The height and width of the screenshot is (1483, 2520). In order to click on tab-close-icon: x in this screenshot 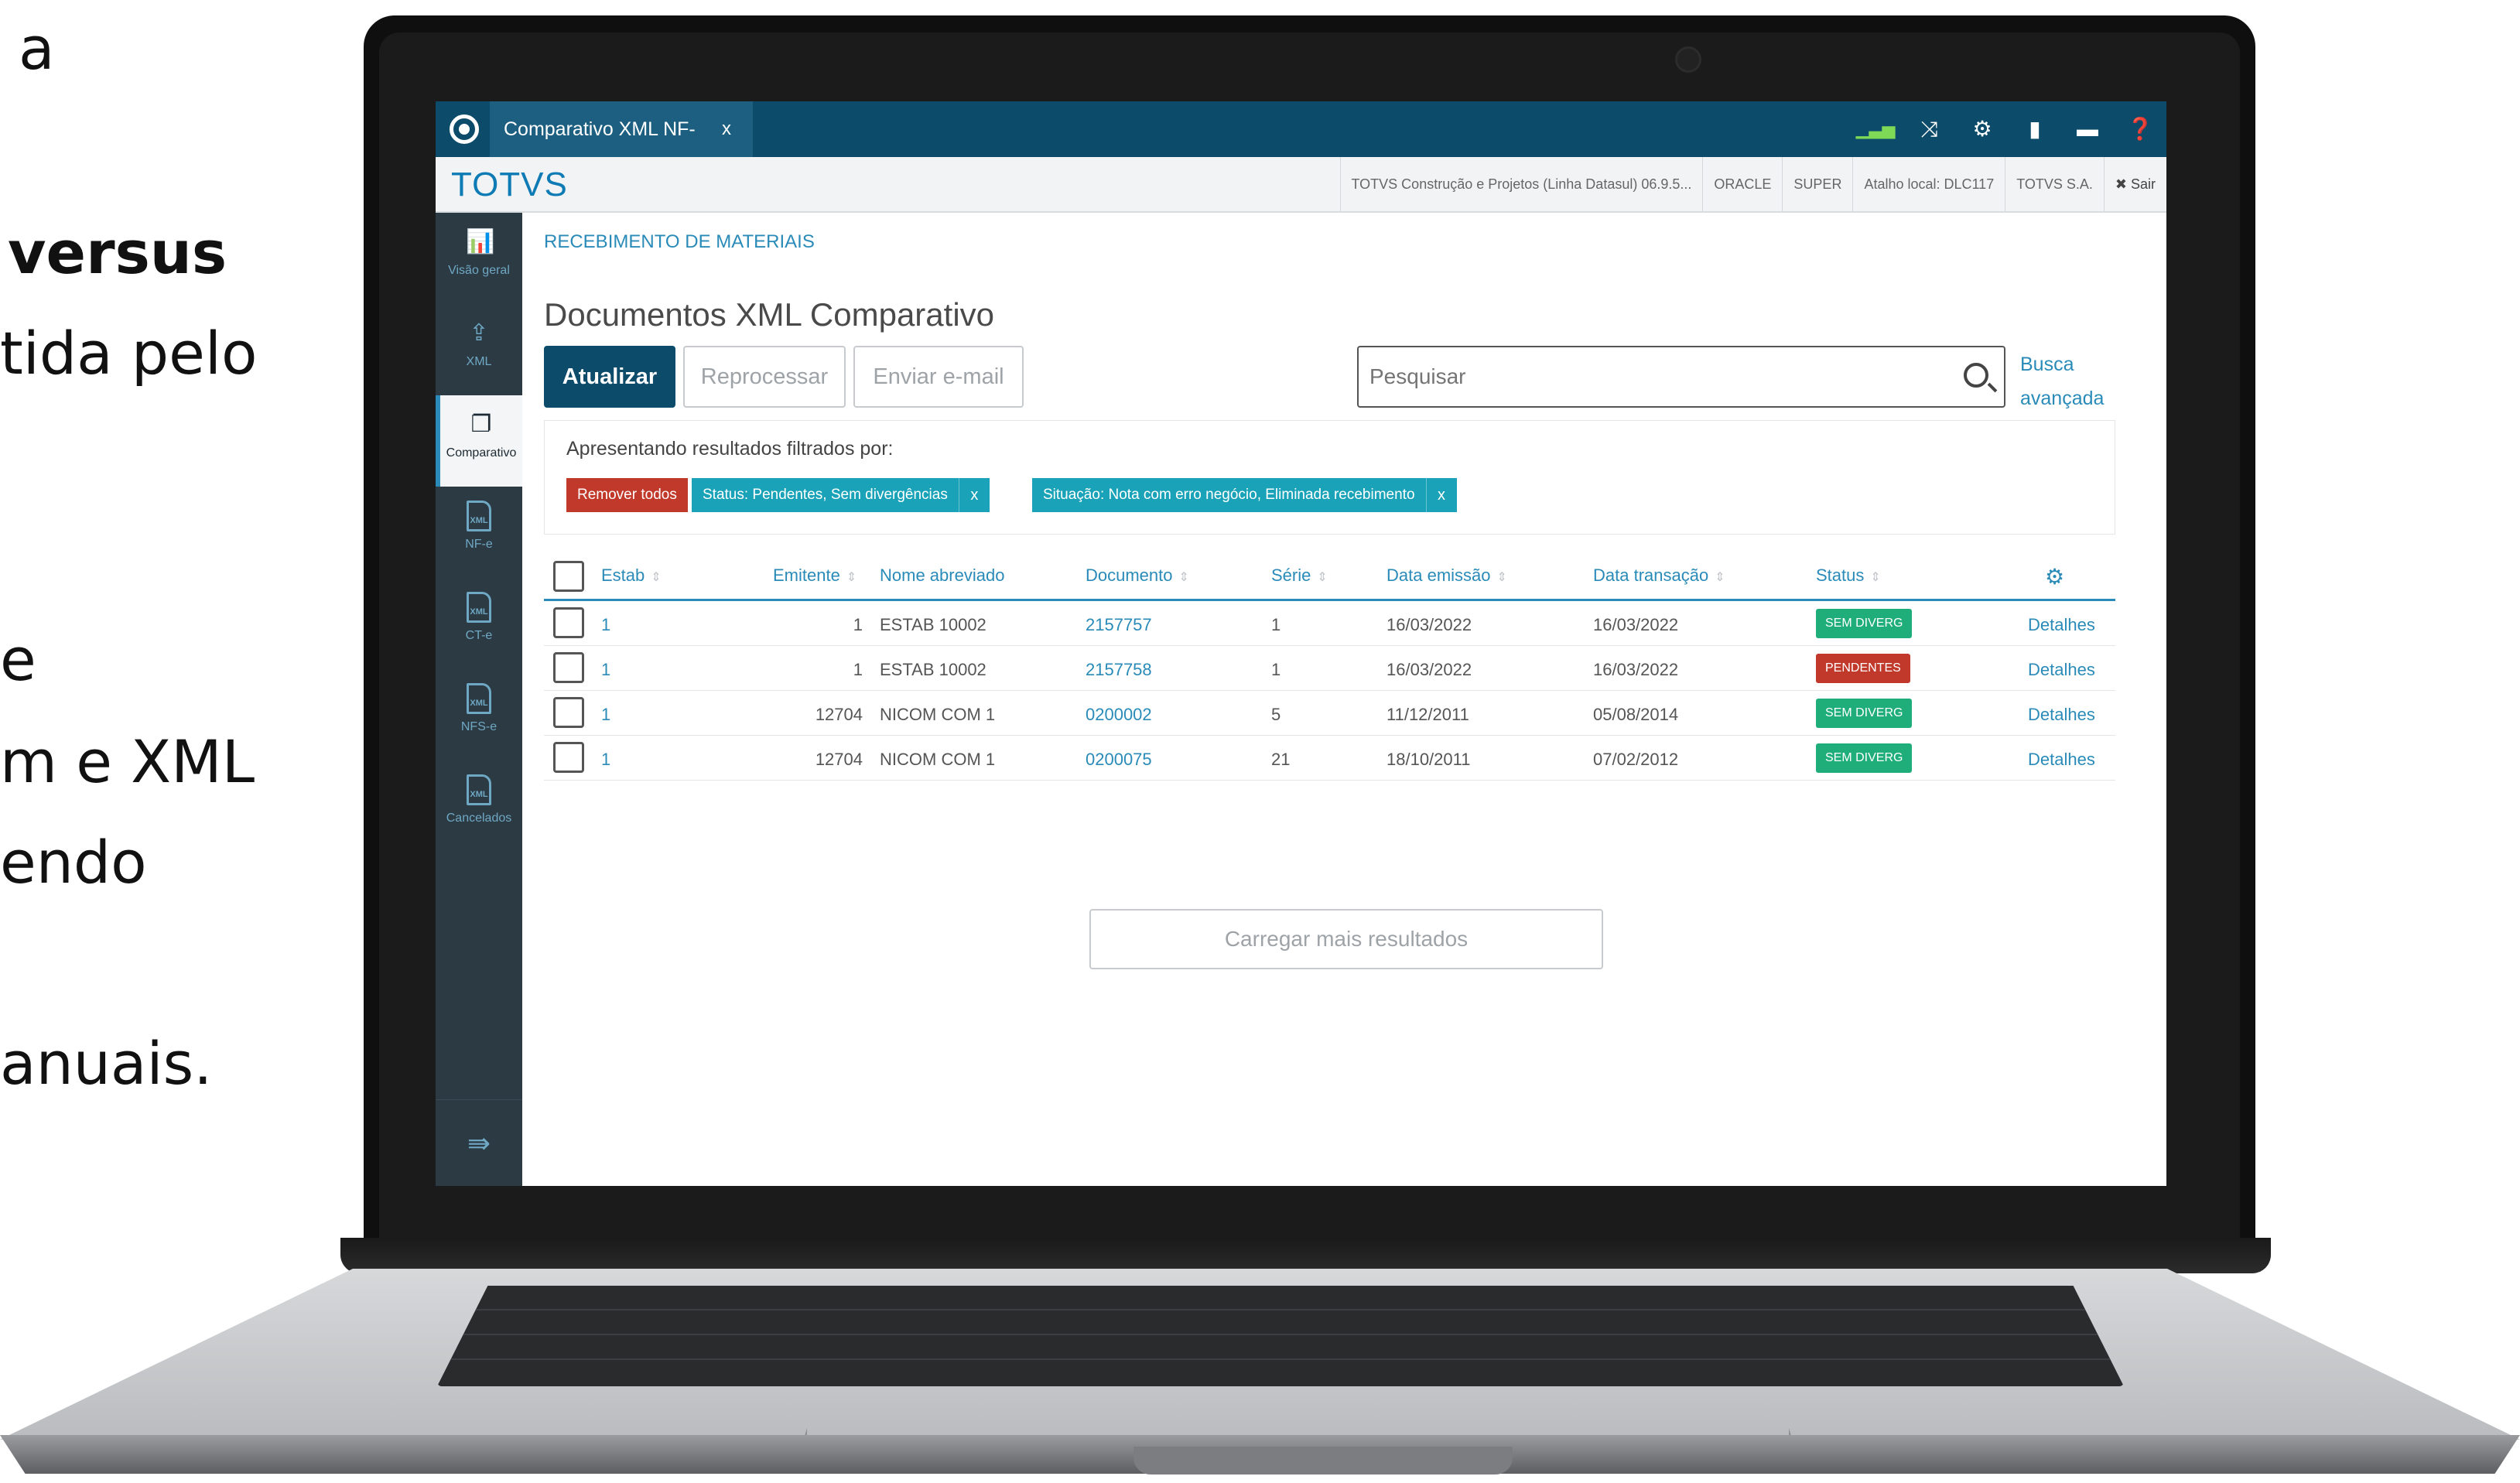, I will do `click(726, 129)`.